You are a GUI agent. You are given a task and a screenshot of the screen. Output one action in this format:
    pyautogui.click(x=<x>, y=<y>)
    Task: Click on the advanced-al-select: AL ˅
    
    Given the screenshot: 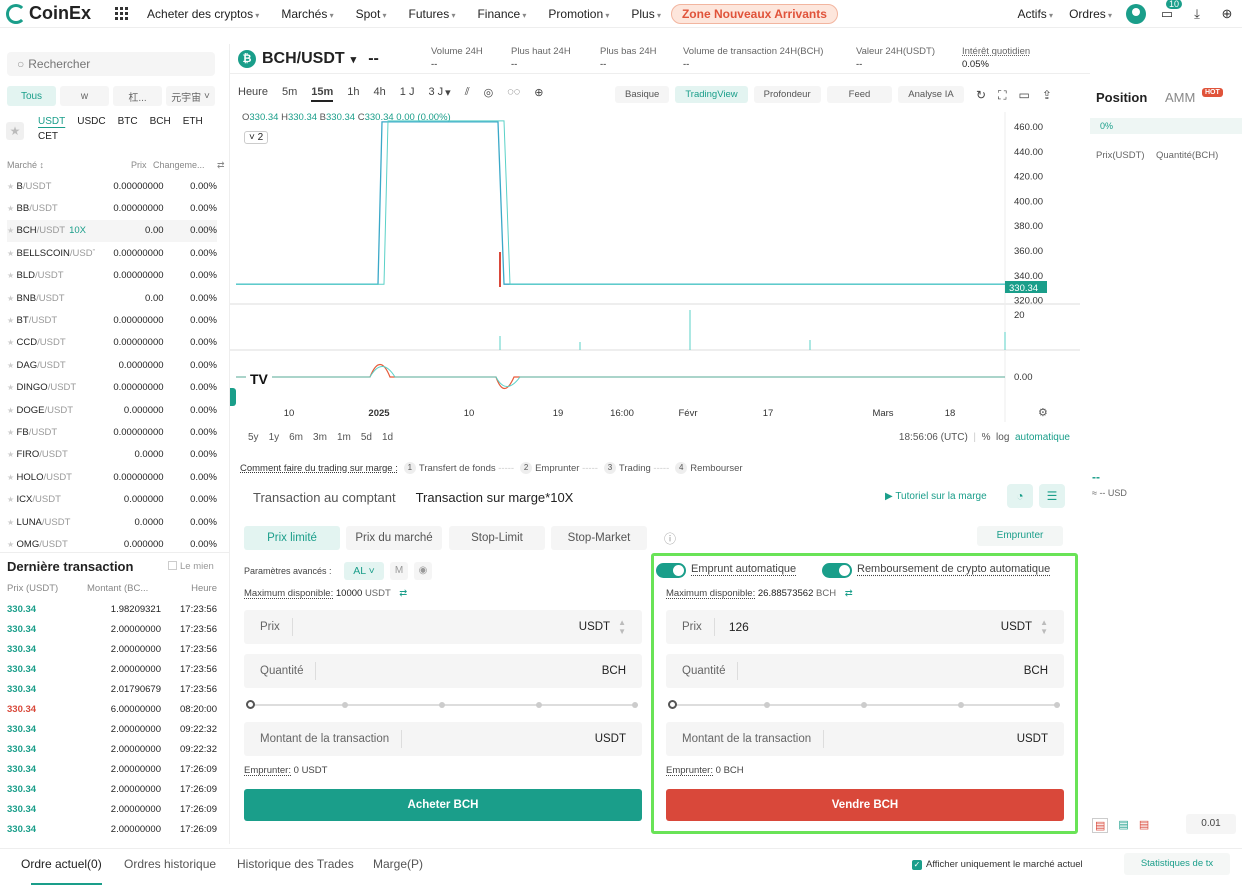 What is the action you would take?
    pyautogui.click(x=364, y=571)
    